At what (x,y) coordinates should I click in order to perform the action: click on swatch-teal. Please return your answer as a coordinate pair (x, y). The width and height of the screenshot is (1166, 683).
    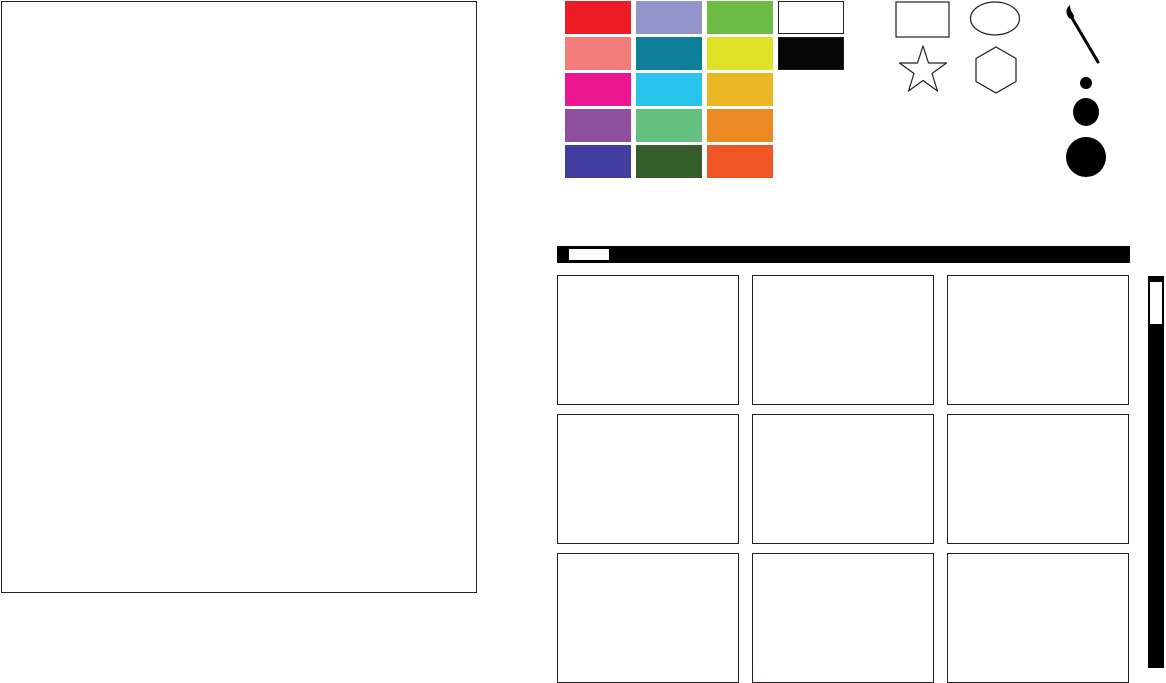
    Looking at the image, I should click on (669, 53).